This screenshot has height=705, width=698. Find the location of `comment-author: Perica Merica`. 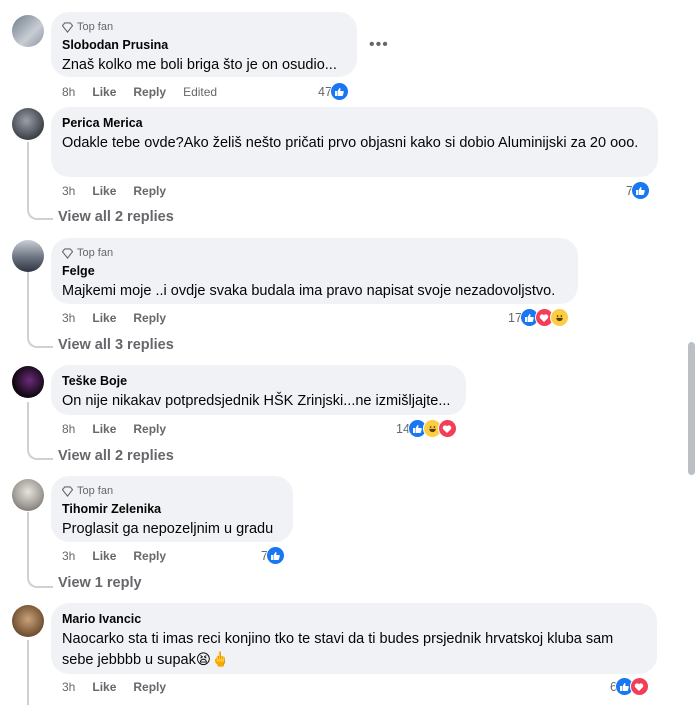

comment-author: Perica Merica is located at coordinates (354, 123).